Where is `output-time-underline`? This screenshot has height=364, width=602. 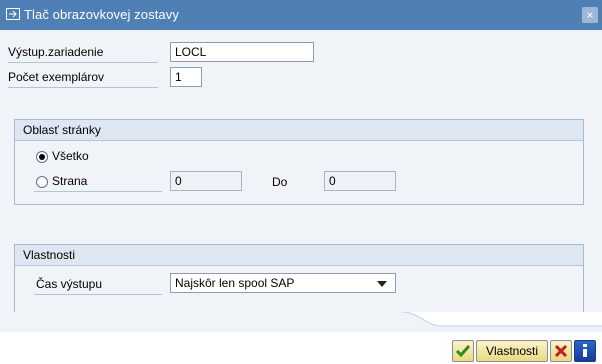 output-time-underline is located at coordinates (98, 294).